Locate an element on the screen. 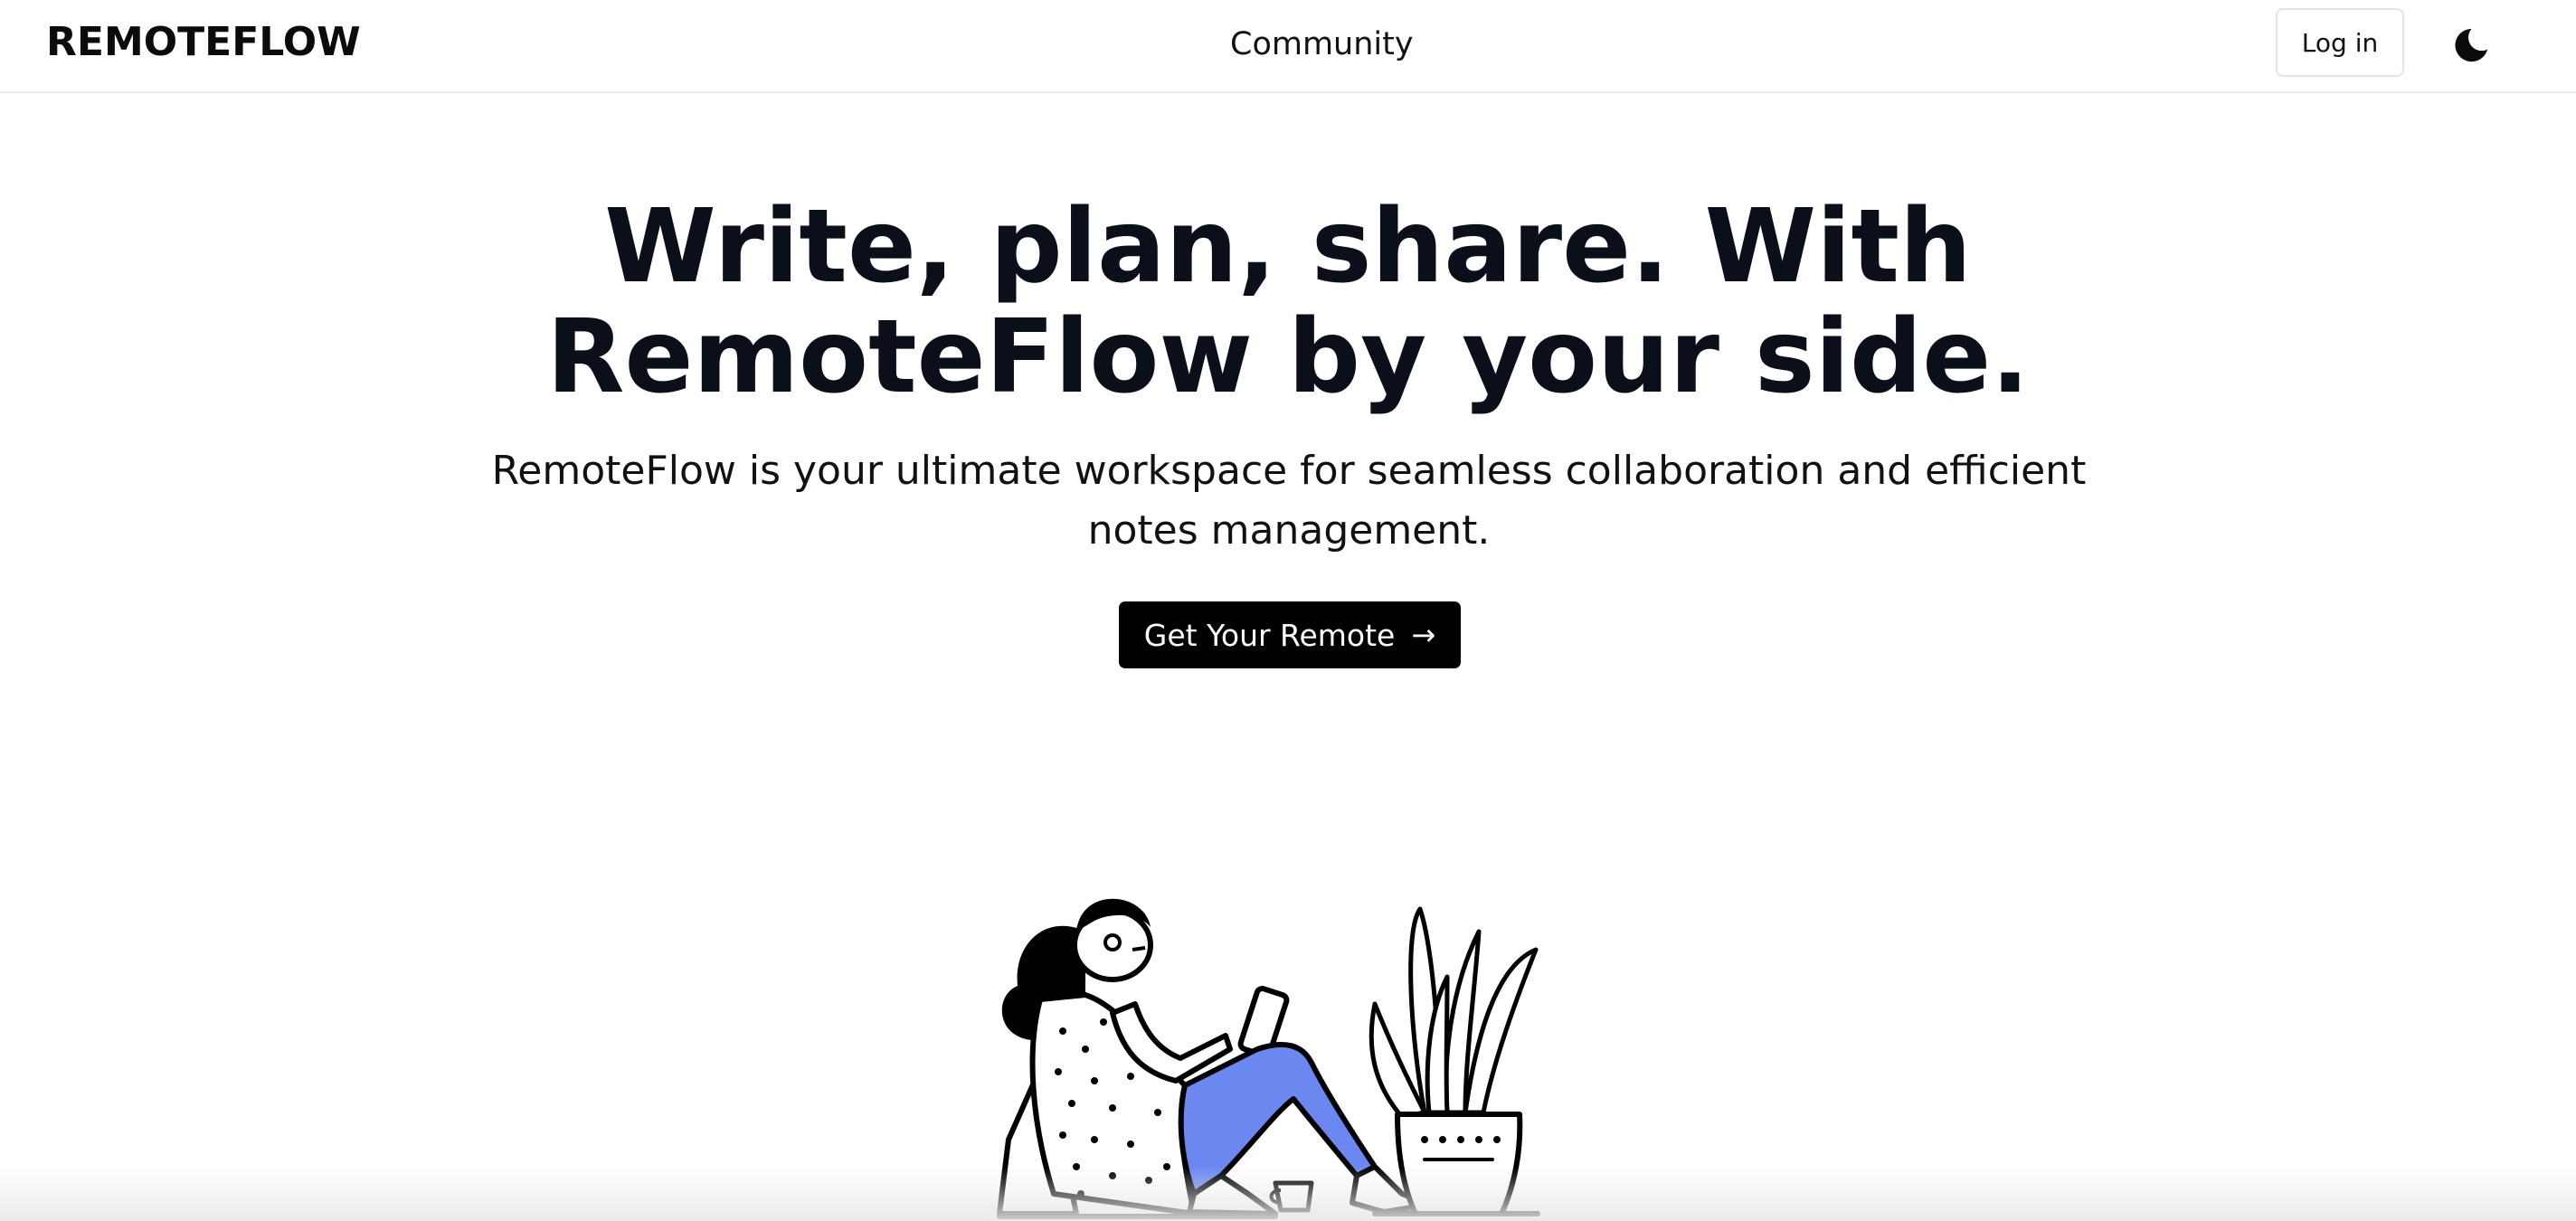  login-button: Log in is located at coordinates (2340, 42).